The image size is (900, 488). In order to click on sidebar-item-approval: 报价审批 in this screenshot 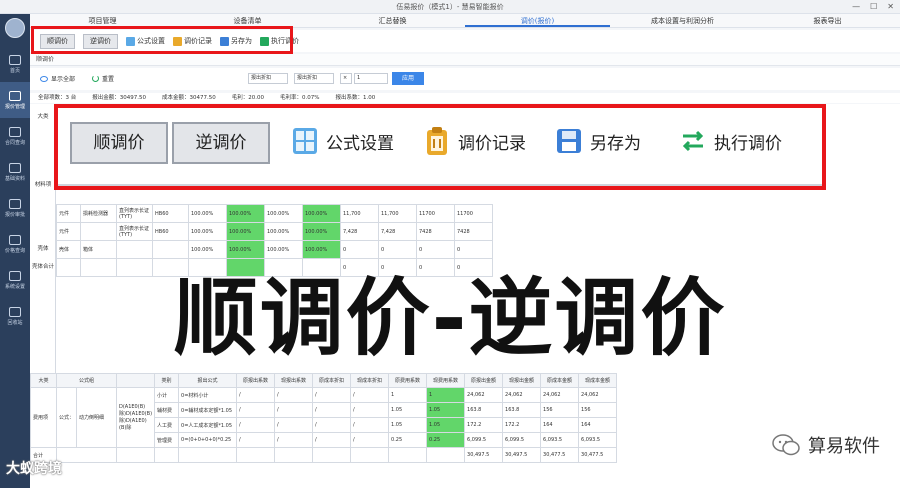, I will do `click(15, 208)`.